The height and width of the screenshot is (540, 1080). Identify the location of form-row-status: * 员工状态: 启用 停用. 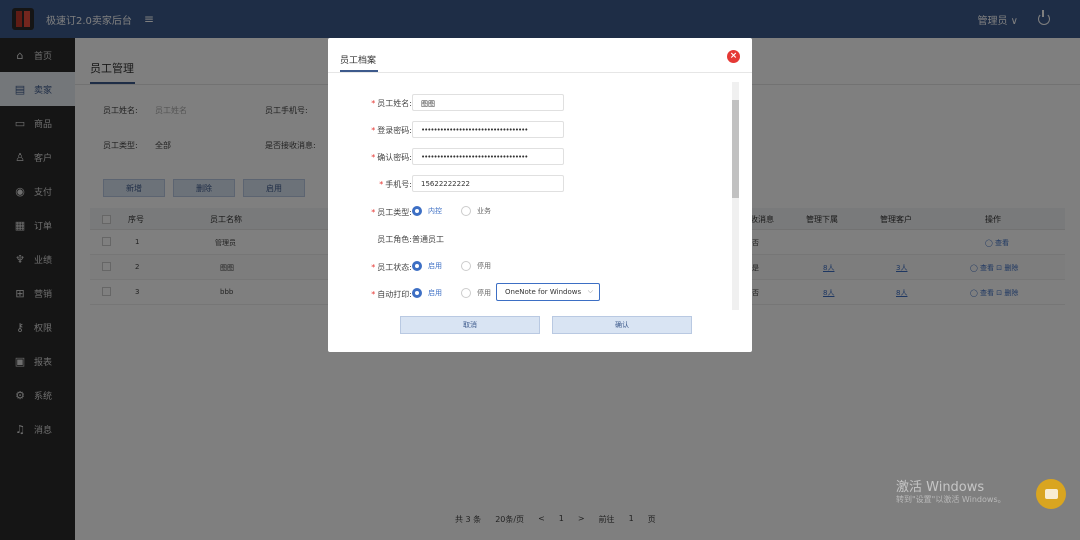
(528, 267).